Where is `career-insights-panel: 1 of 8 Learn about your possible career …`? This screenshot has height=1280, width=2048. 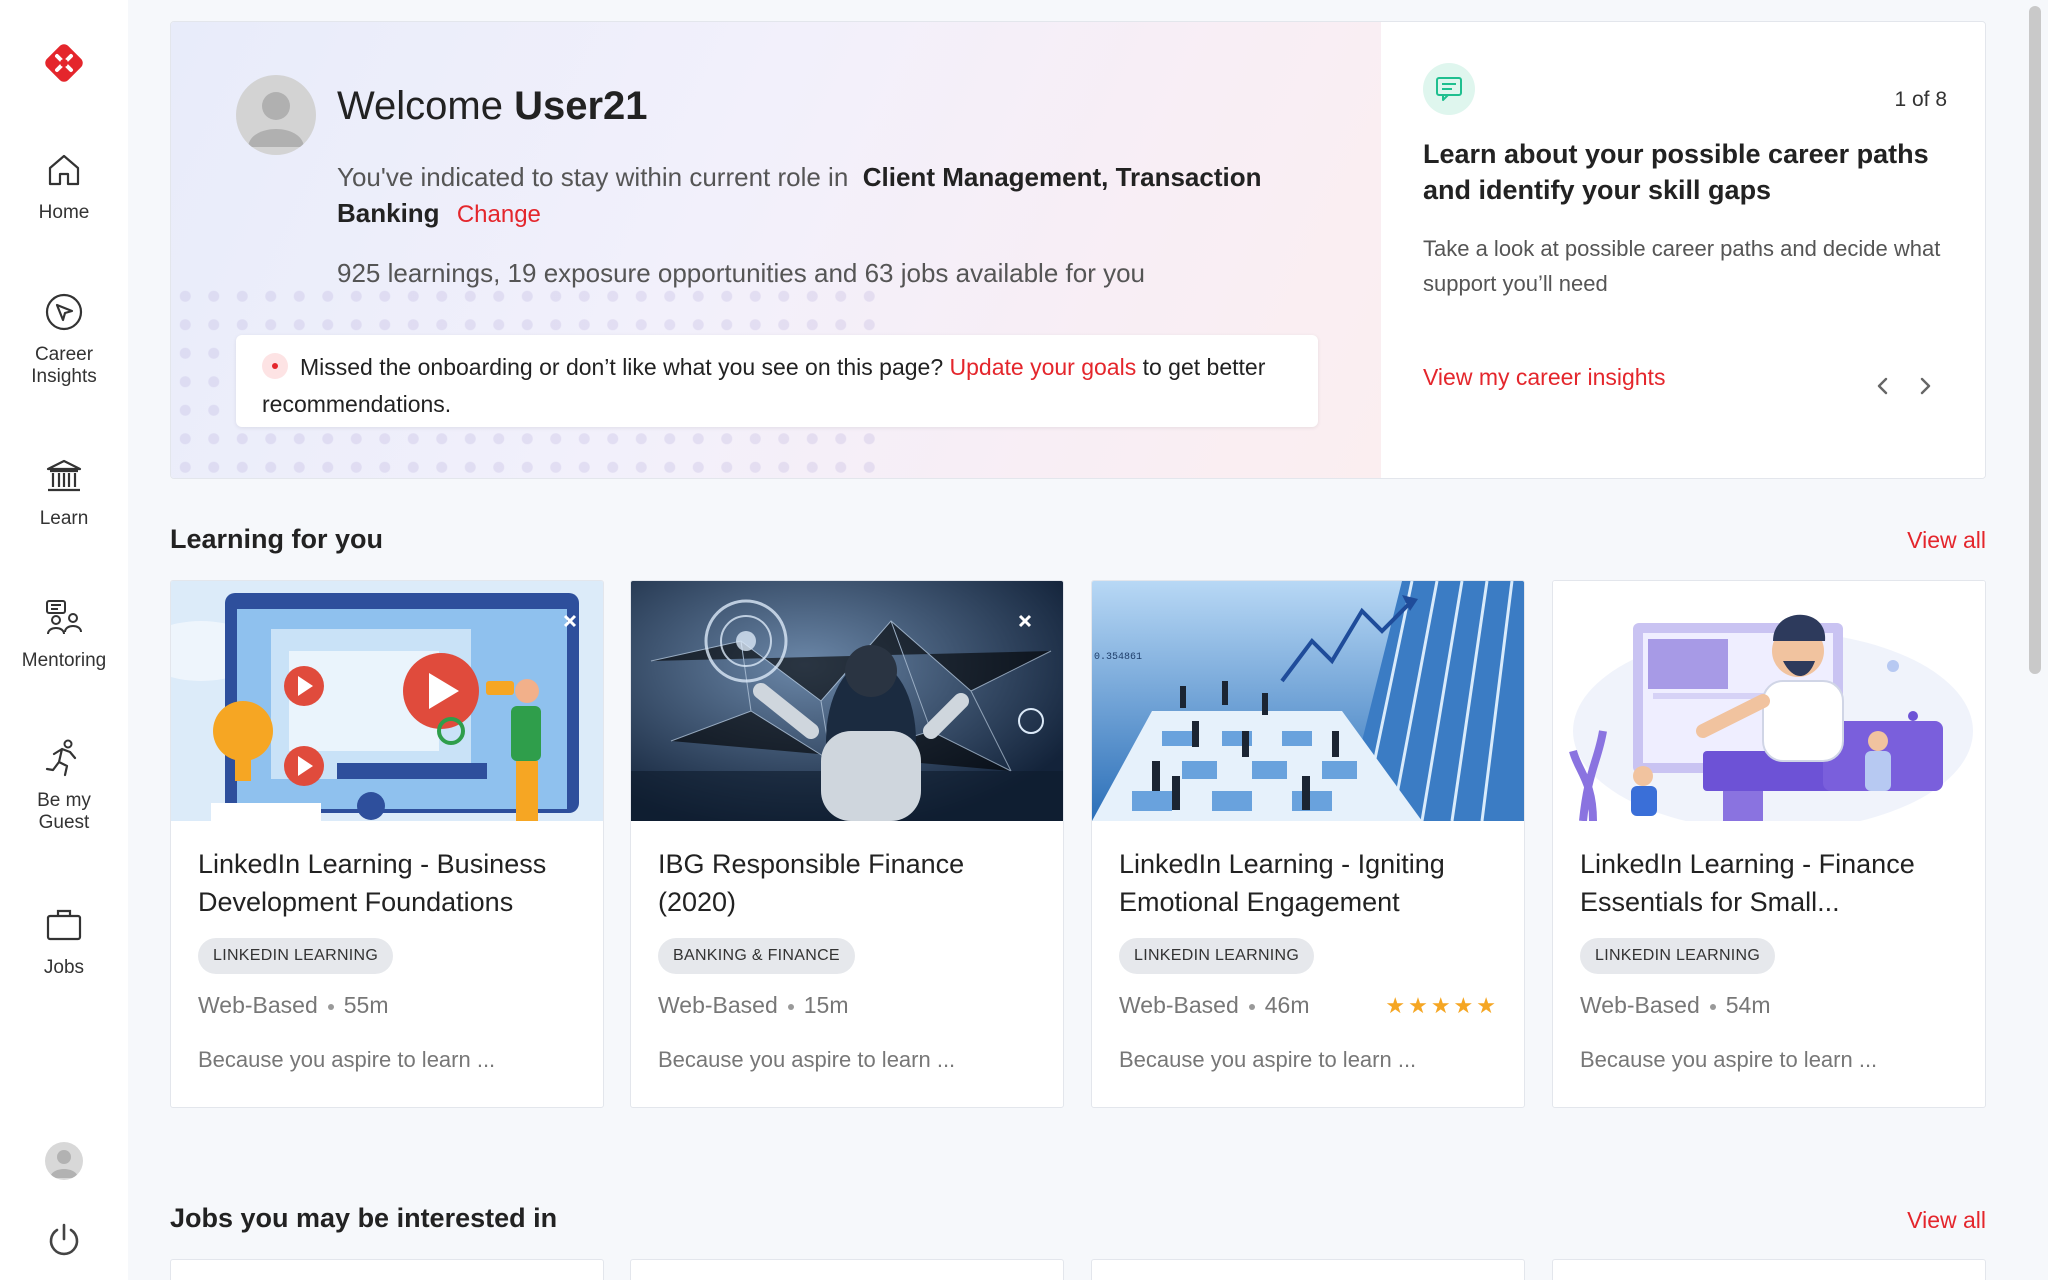 career-insights-panel: 1 of 8 Learn about your possible career … is located at coordinates (1683, 250).